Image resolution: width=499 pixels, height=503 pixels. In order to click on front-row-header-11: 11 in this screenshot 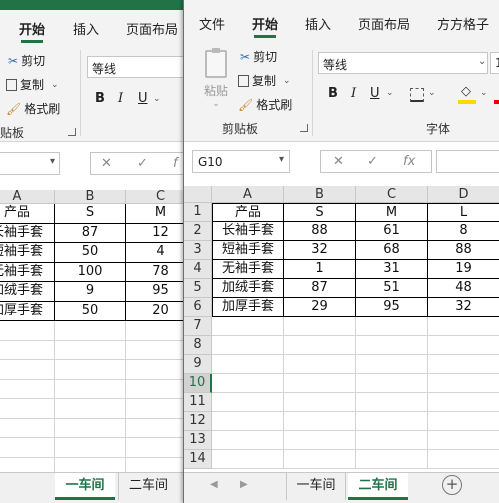, I will do `click(198, 402)`.